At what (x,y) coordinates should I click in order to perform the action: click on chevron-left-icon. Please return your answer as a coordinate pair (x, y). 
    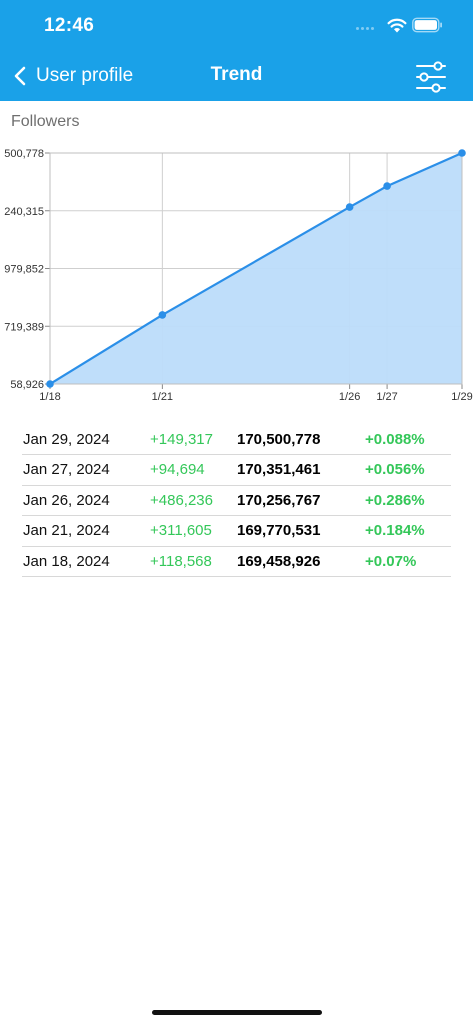
    Looking at the image, I should click on (20, 76).